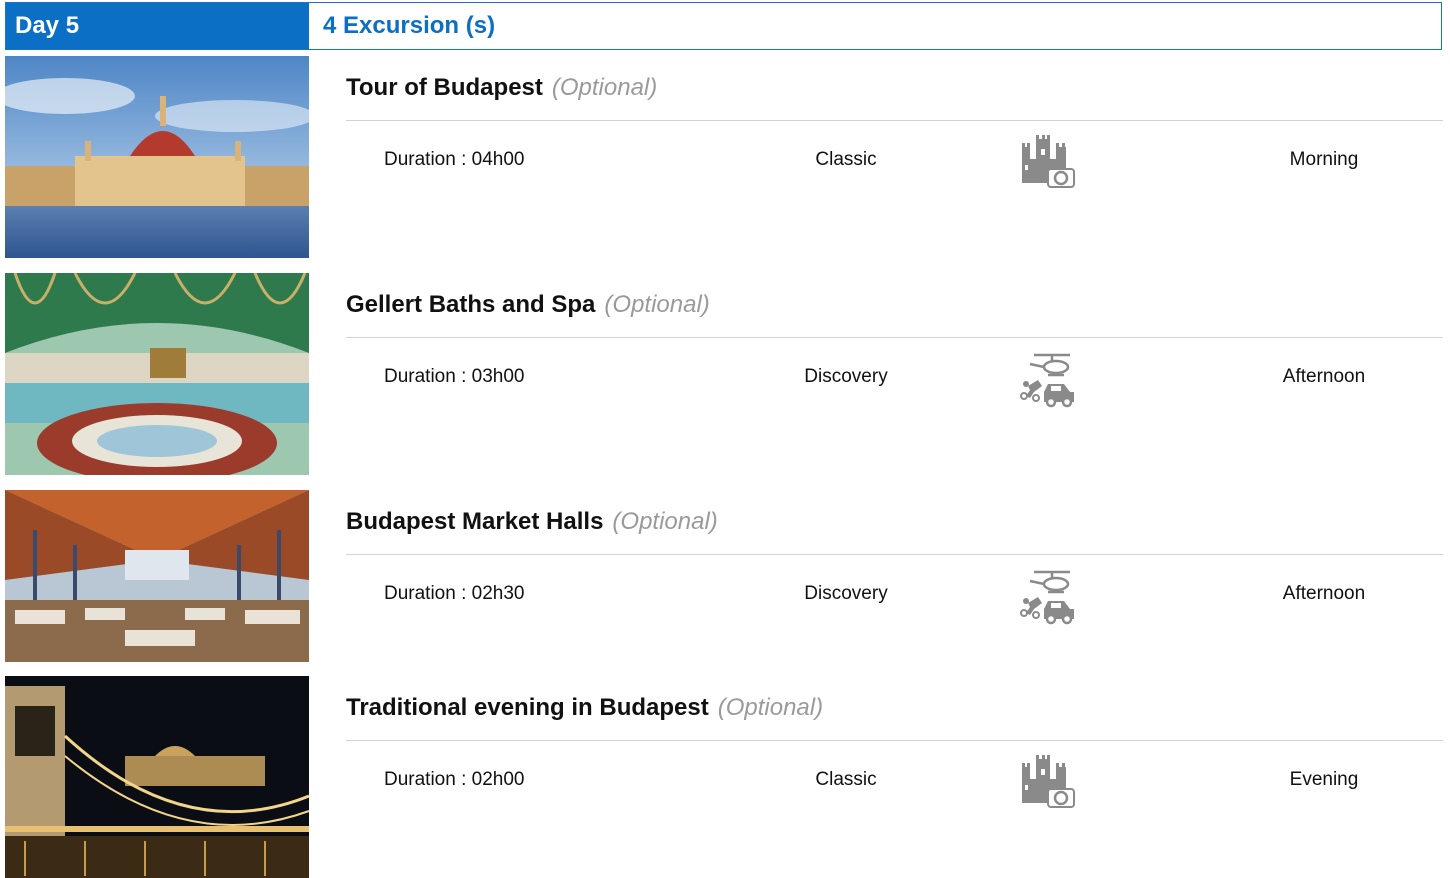  What do you see at coordinates (157, 157) in the screenshot?
I see `excursion-photo-parliament` at bounding box center [157, 157].